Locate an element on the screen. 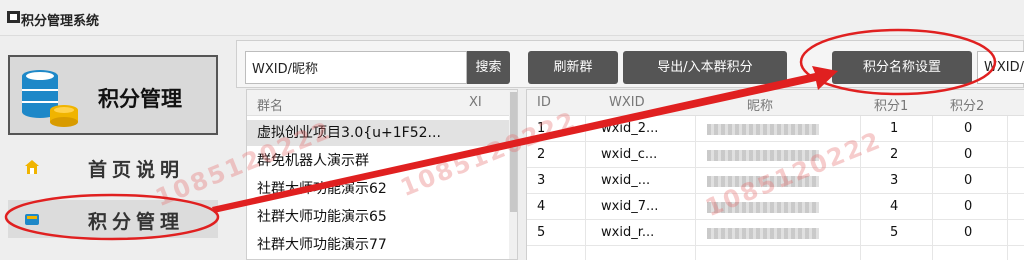  home-icon is located at coordinates (32, 167).